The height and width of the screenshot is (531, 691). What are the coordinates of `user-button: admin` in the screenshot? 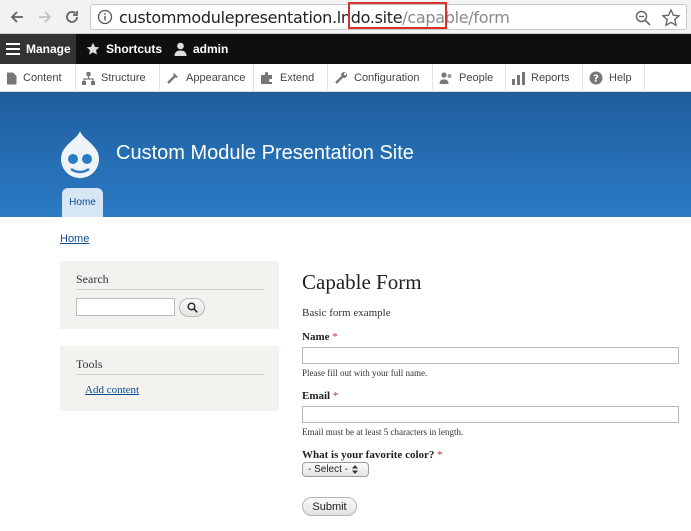 It's located at (198, 49).